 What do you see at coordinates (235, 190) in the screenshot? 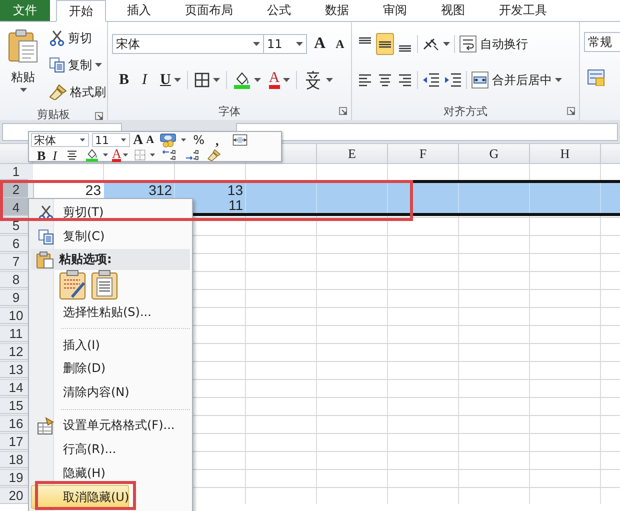
I see `table-cell-text: 13` at bounding box center [235, 190].